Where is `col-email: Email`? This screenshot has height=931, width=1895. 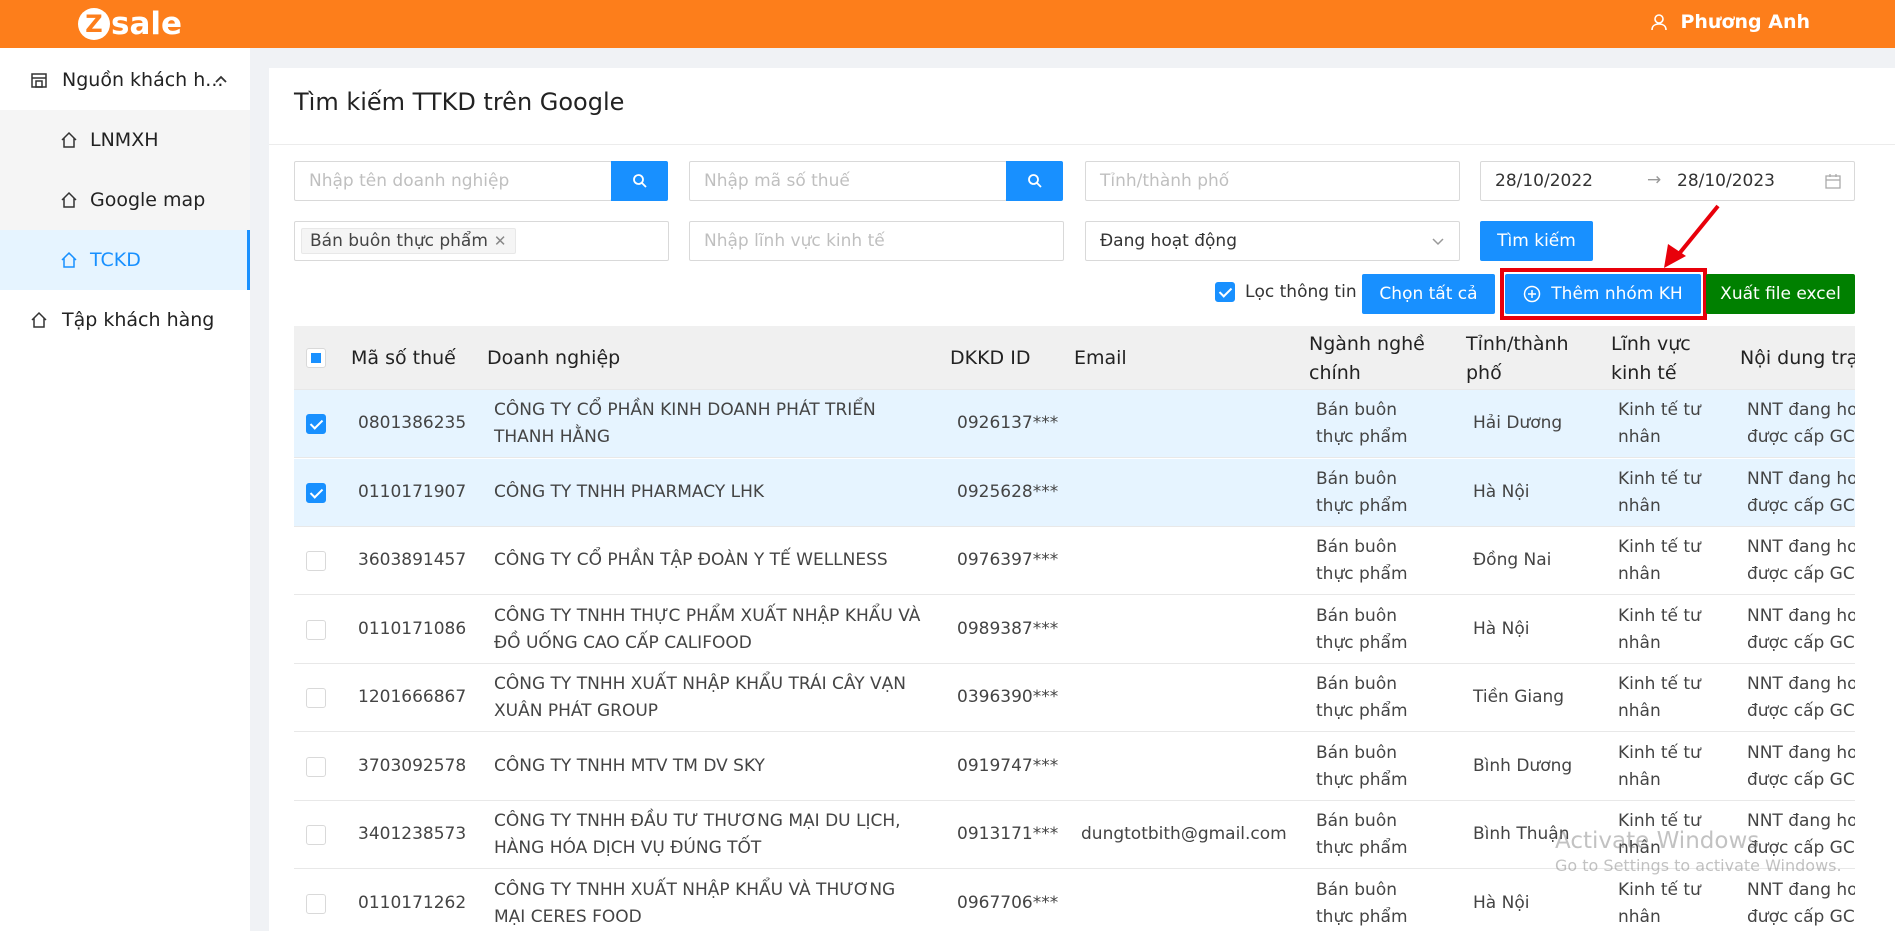 col-email: Email is located at coordinates (1100, 358).